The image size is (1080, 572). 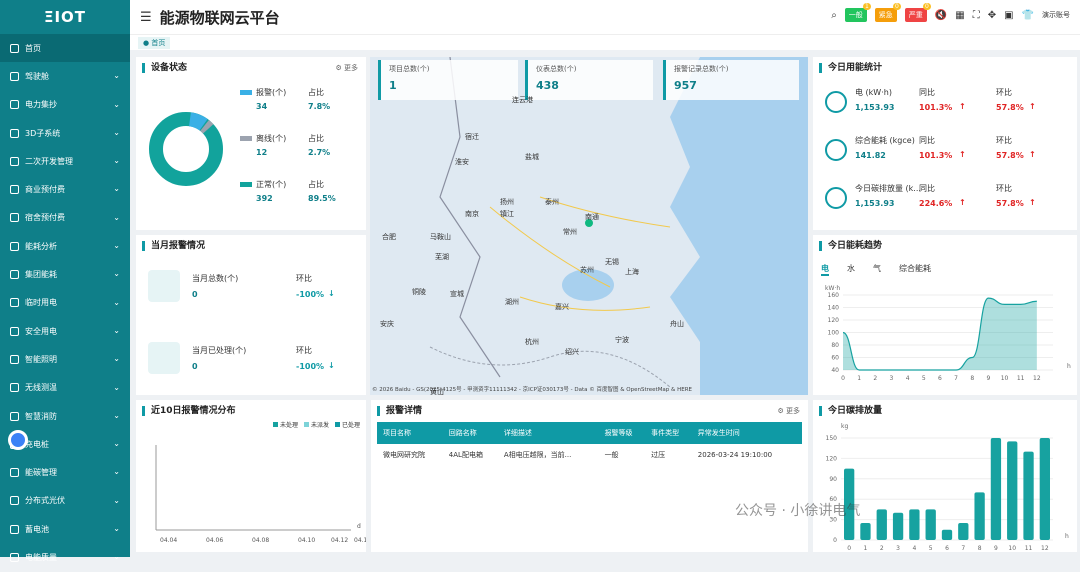 What do you see at coordinates (832, 458) in the screenshot?
I see `carbon-ytick: 120` at bounding box center [832, 458].